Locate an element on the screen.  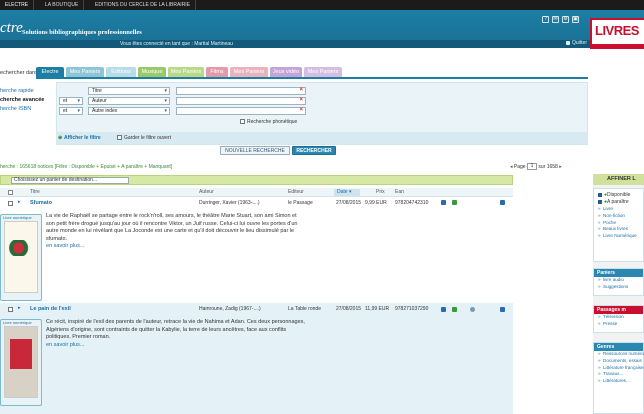
tab-jeux-video: Jeux vidéo is located at coordinates (286, 72).